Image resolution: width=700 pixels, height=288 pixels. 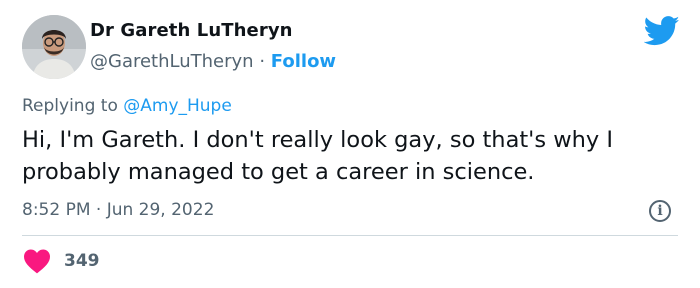 What do you see at coordinates (37, 261) in the screenshot?
I see `heart-icon` at bounding box center [37, 261].